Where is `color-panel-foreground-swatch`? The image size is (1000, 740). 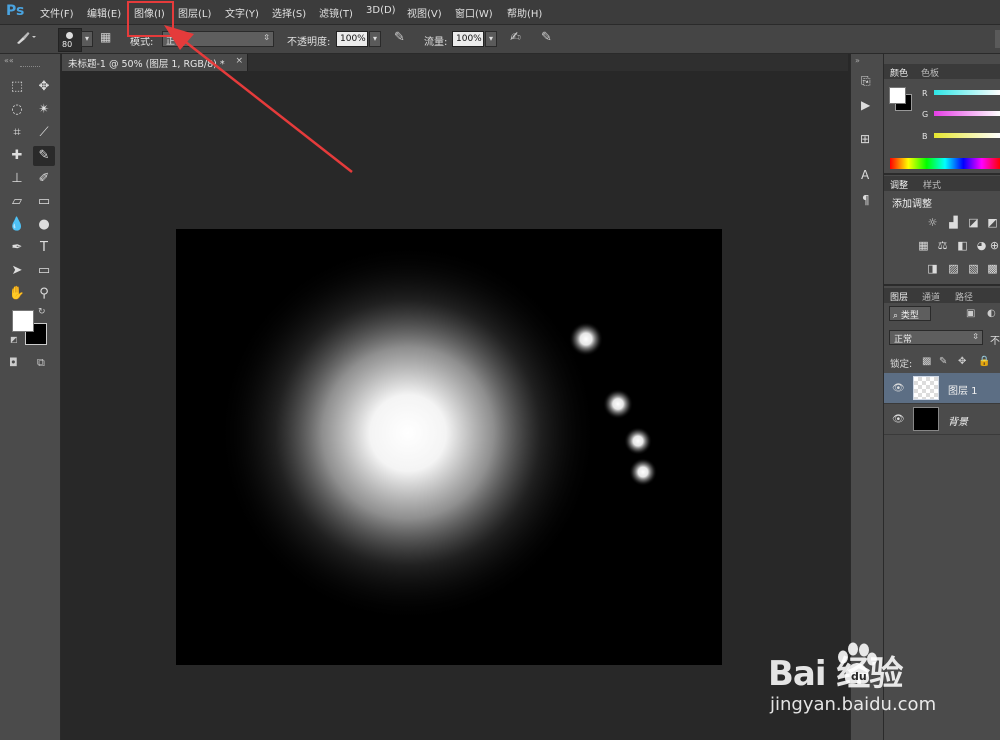 color-panel-foreground-swatch is located at coordinates (897, 95).